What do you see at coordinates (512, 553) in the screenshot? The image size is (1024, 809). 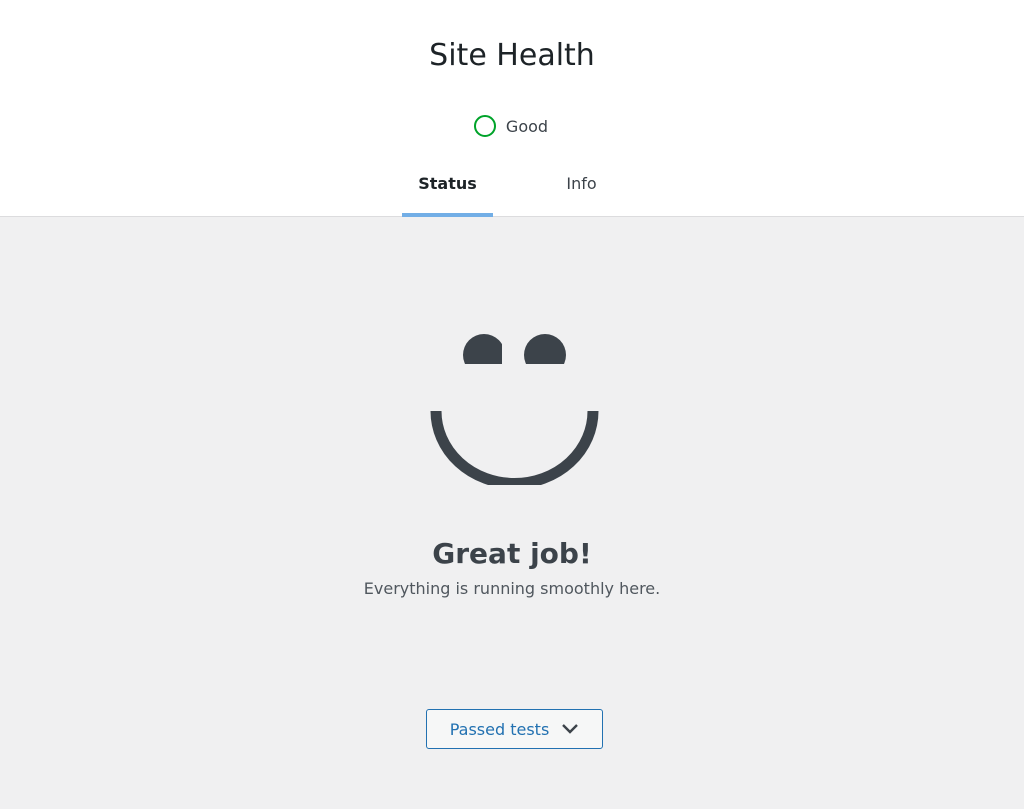 I see `success-heading: Great job!` at bounding box center [512, 553].